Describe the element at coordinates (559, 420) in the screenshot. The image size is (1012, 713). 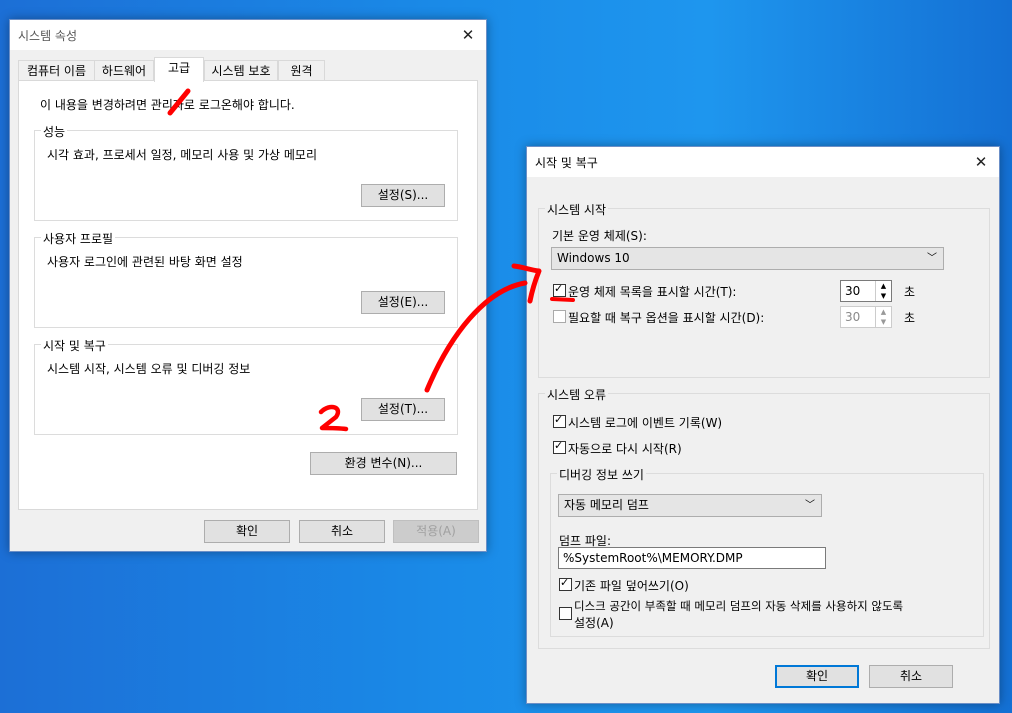
I see `write-event-checkbox` at that location.